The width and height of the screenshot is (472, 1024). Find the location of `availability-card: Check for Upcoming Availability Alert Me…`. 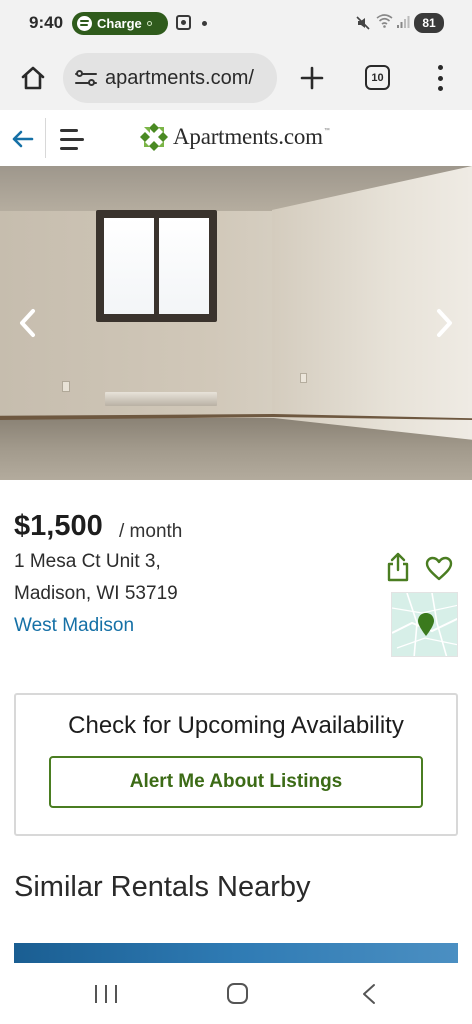

availability-card: Check for Upcoming Availability Alert Me… is located at coordinates (236, 764).